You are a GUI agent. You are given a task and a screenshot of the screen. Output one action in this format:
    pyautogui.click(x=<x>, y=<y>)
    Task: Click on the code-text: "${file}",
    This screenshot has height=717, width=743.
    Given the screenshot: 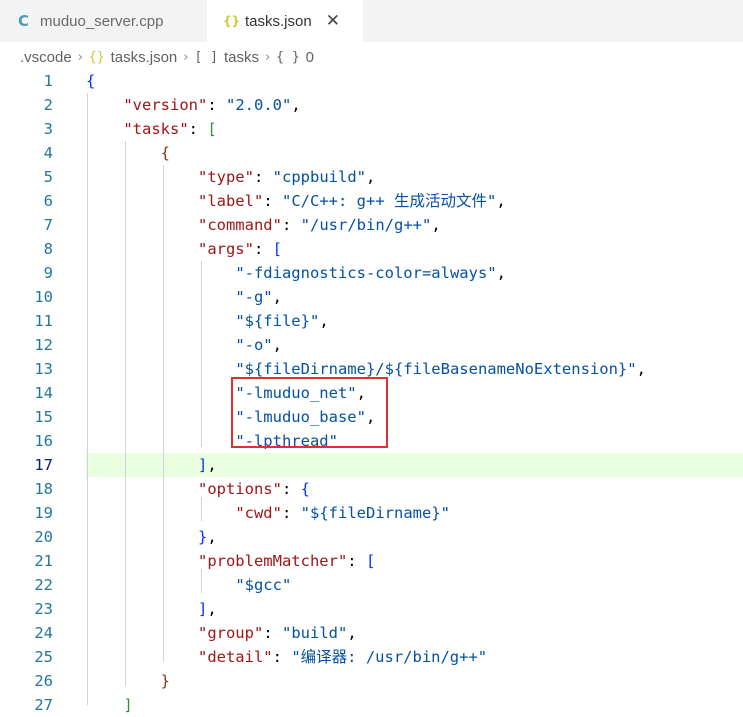 What is the action you would take?
    pyautogui.click(x=282, y=321)
    